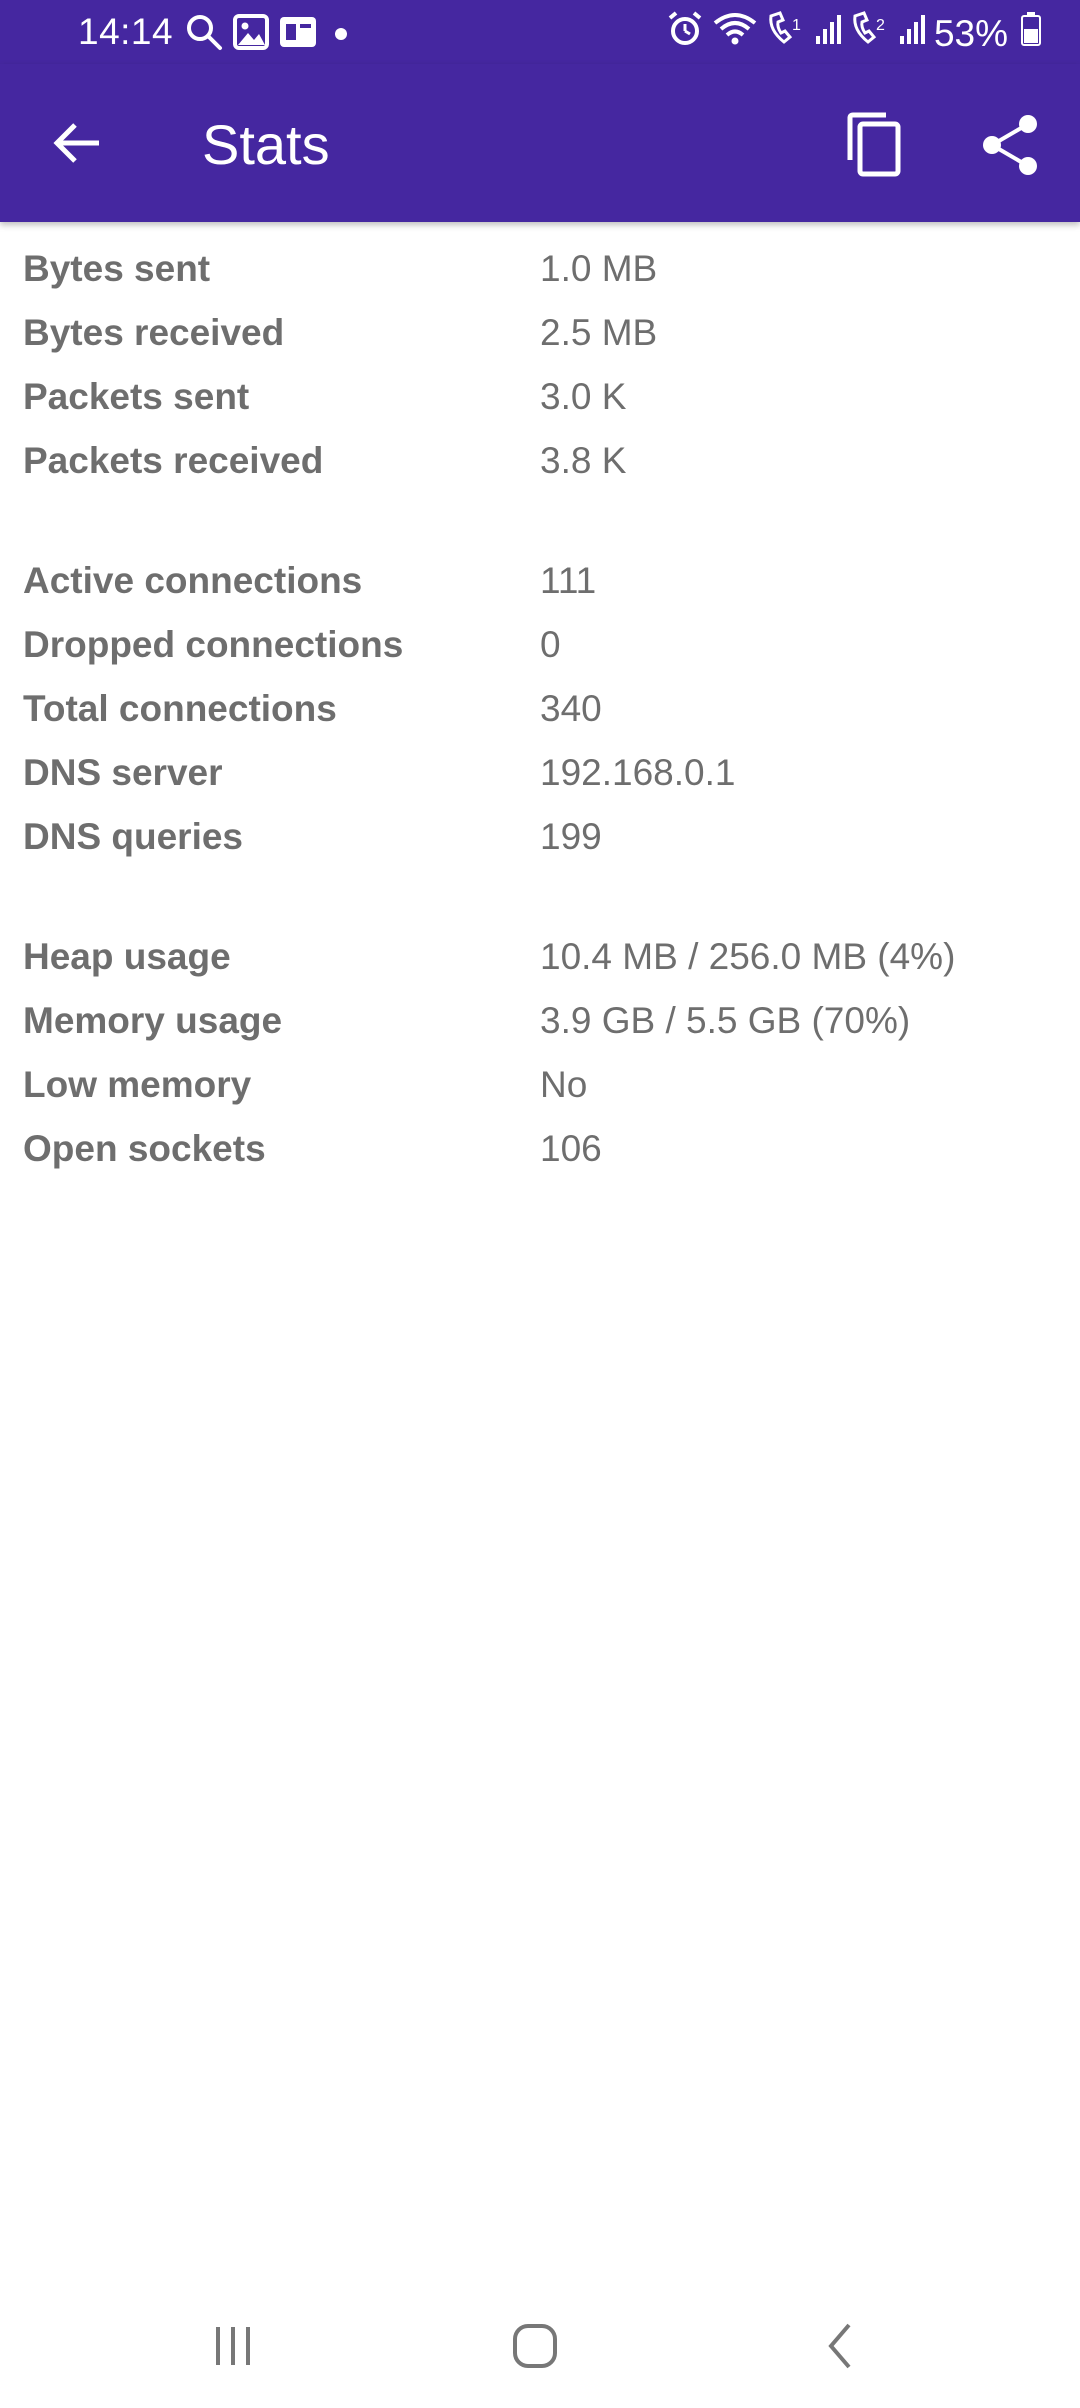  What do you see at coordinates (126, 31) in the screenshot?
I see `status-time: 14:14` at bounding box center [126, 31].